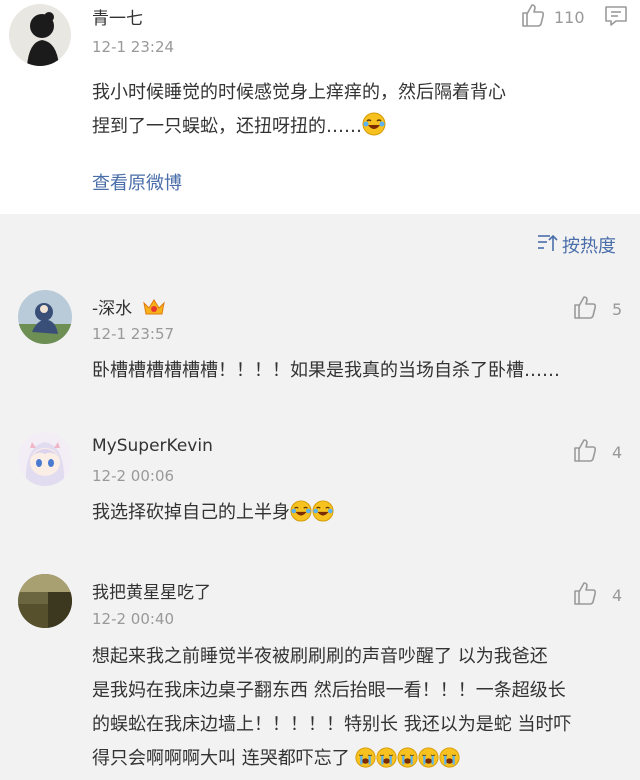 The image size is (640, 780). I want to click on username: 我把黄星星吃了, so click(151, 590).